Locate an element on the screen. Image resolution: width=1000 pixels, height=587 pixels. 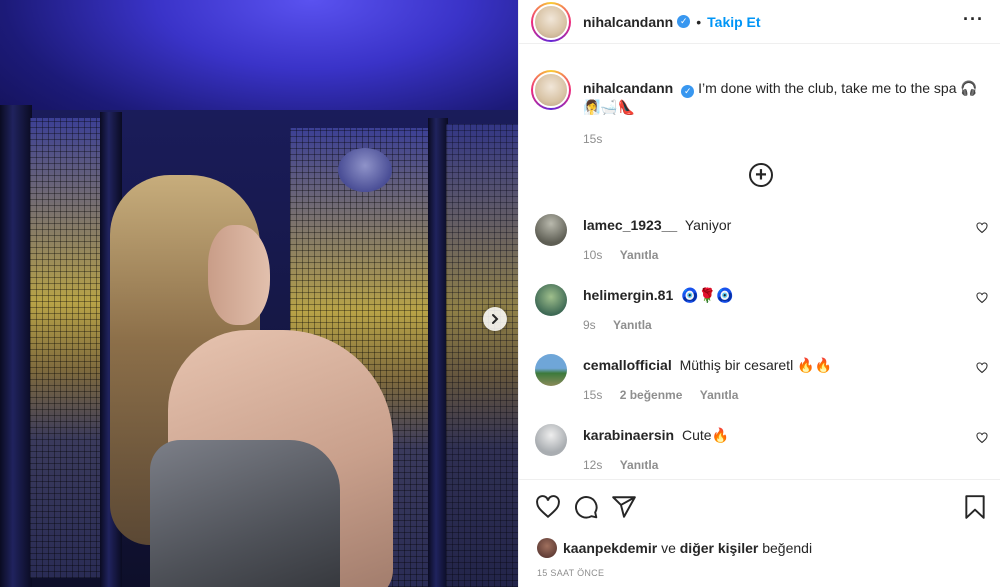
comment-text: Müthiş bir cesaretl 🔥🔥 is located at coordinates (755, 365).